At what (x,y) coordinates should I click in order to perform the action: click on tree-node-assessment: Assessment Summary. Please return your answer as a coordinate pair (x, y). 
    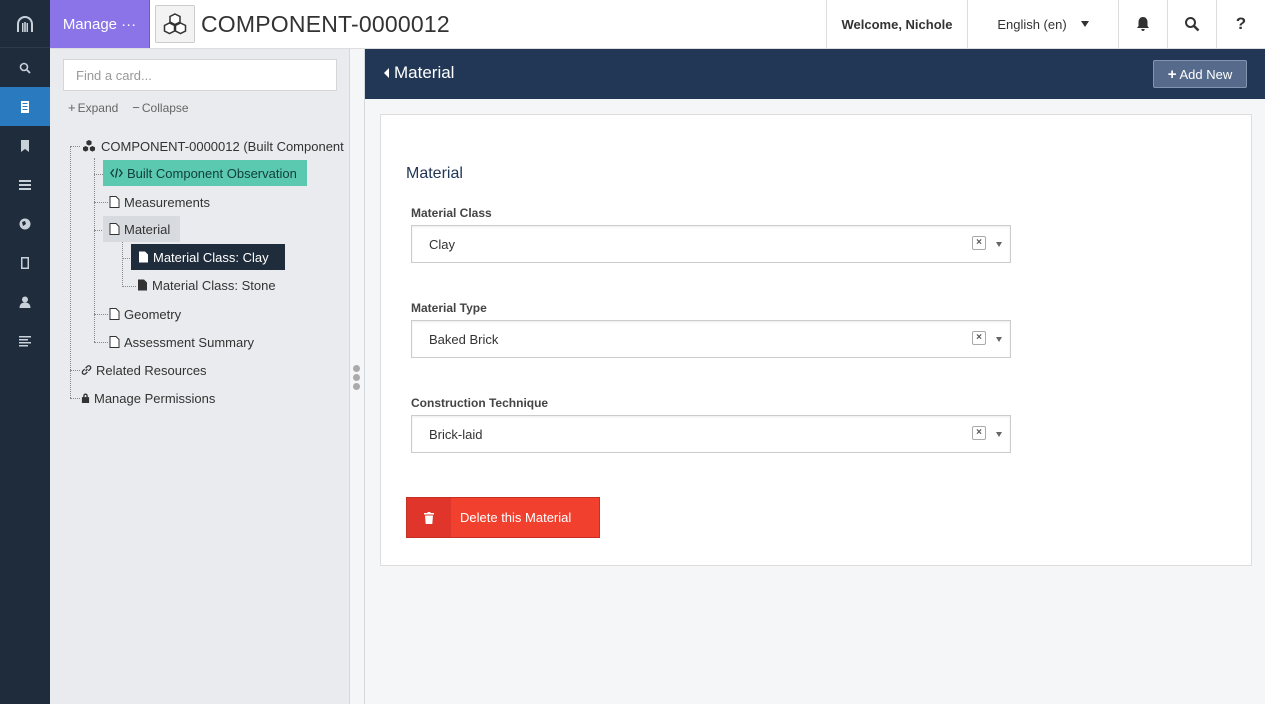
    Looking at the image, I should click on (181, 342).